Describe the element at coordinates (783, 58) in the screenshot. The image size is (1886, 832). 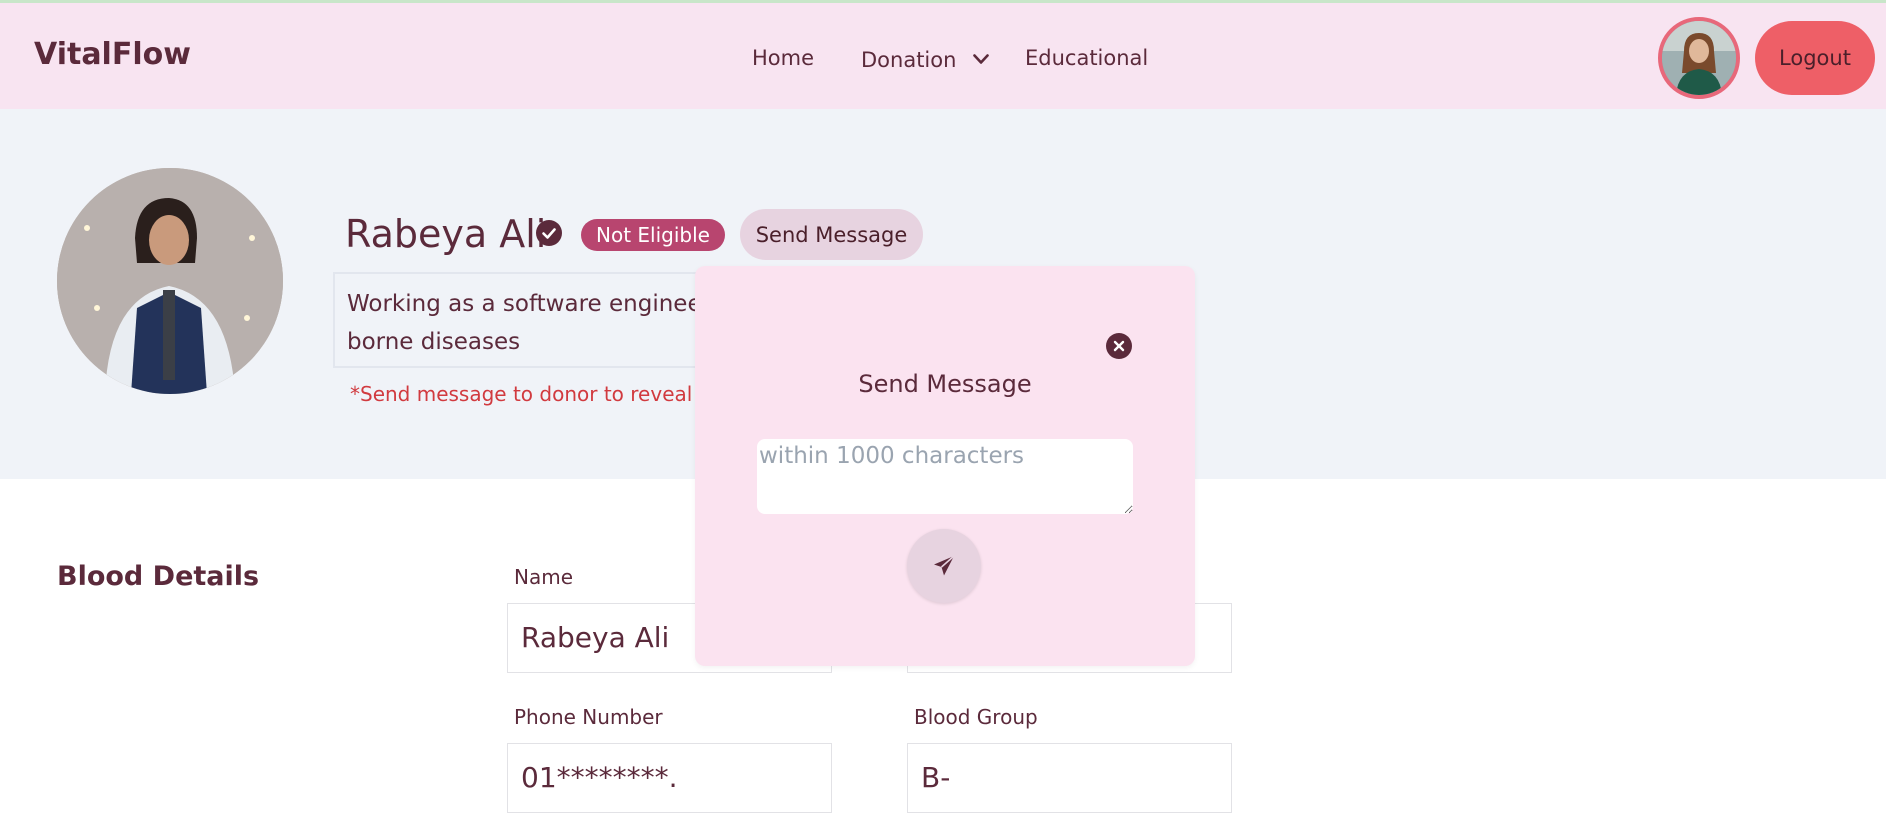
I see `nav-home-link: Home` at that location.